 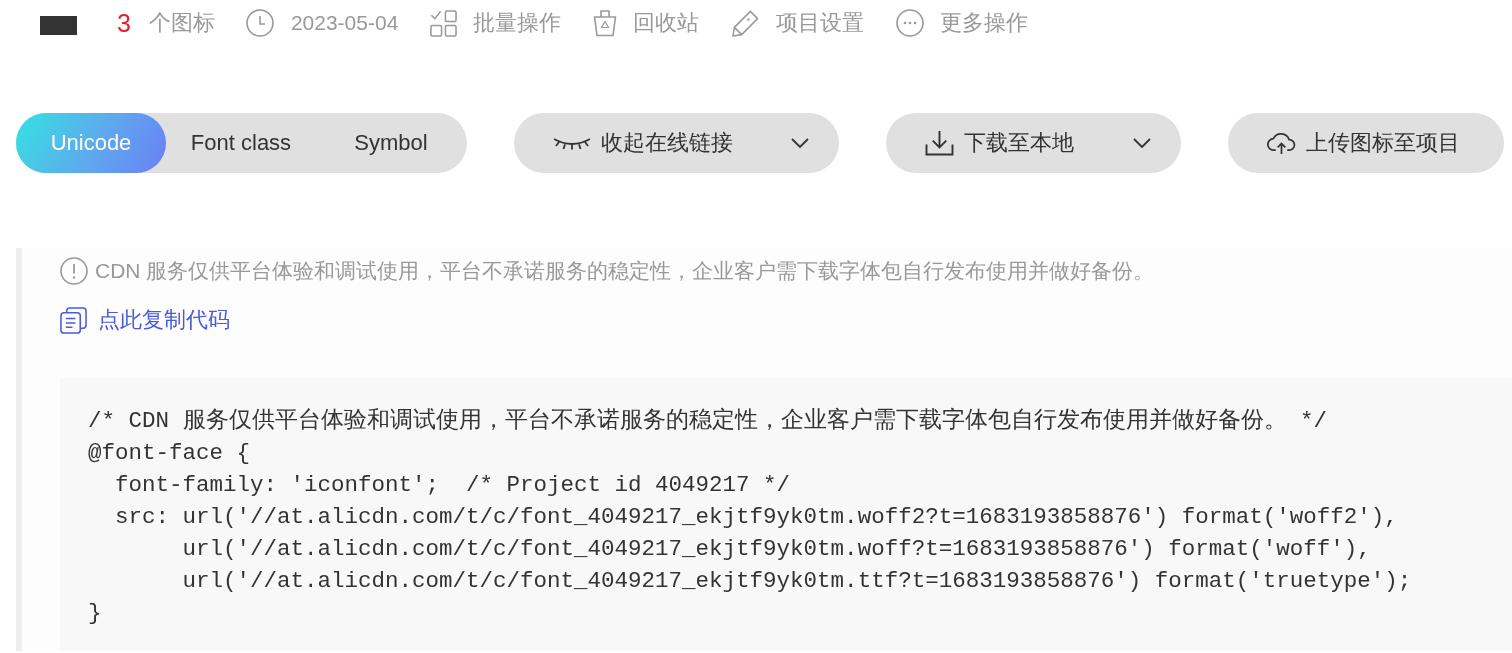 What do you see at coordinates (145, 320) in the screenshot?
I see `copy-code-link: 点此复制代码` at bounding box center [145, 320].